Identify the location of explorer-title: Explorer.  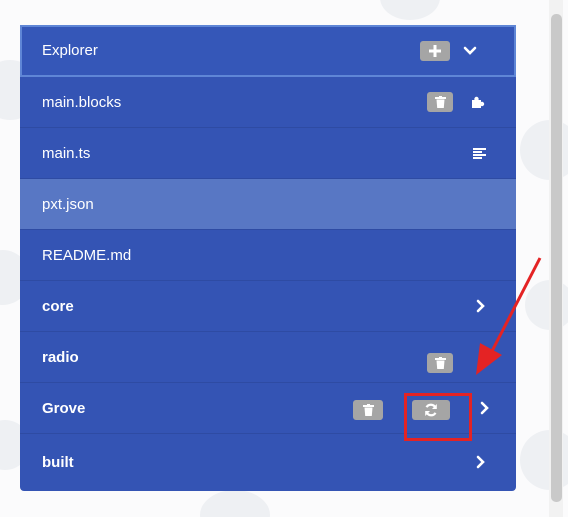
(70, 50).